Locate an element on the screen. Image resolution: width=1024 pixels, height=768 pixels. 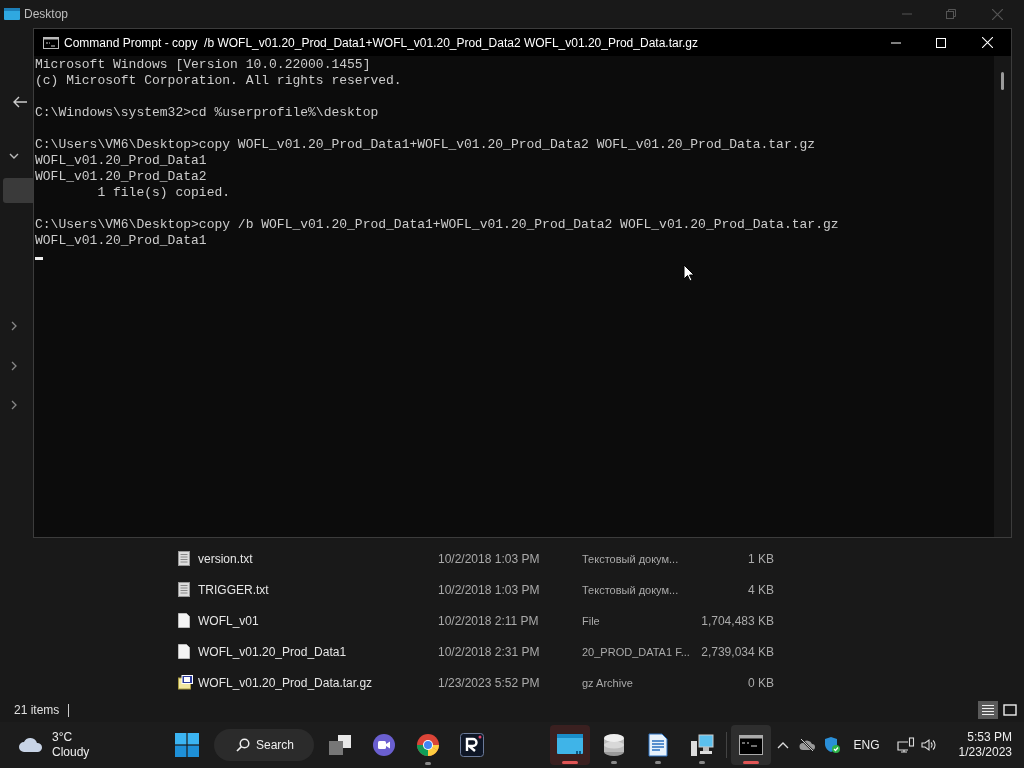
search-button: Search is located at coordinates (264, 745).